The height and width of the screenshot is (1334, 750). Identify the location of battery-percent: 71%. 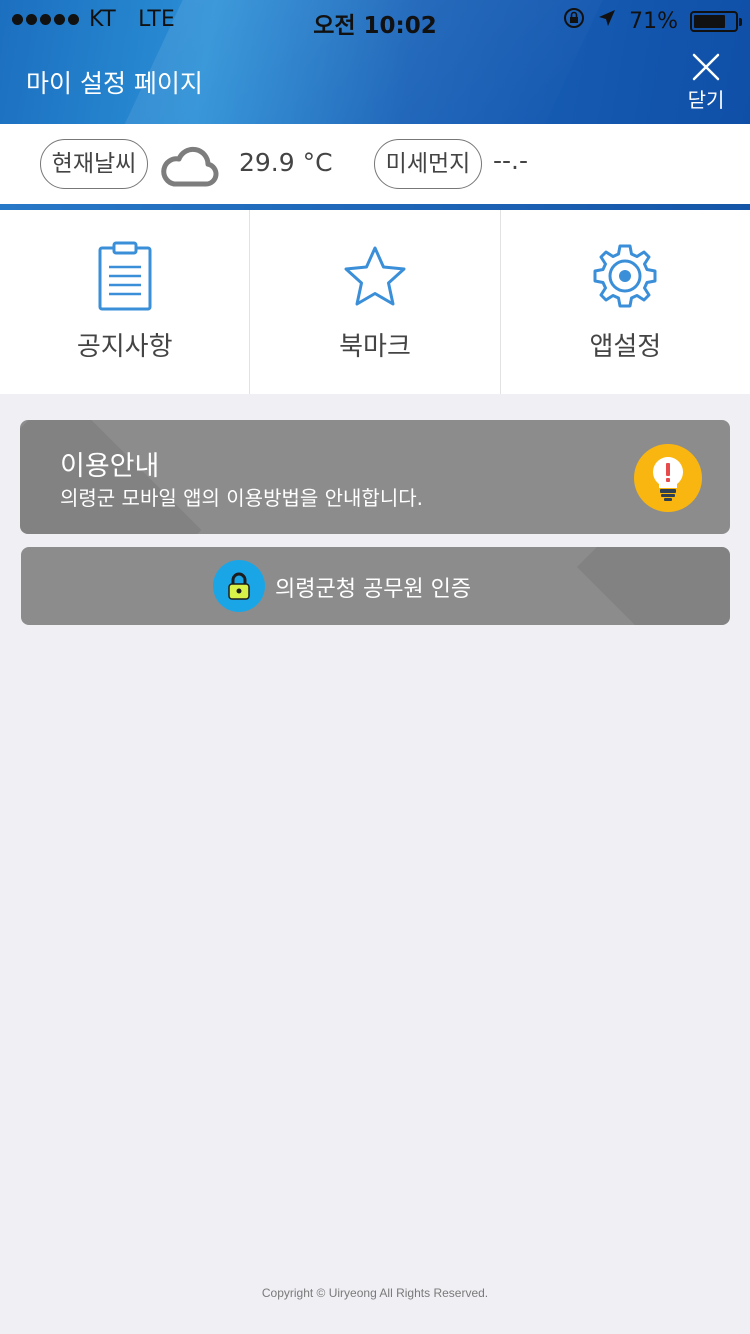
(653, 21).